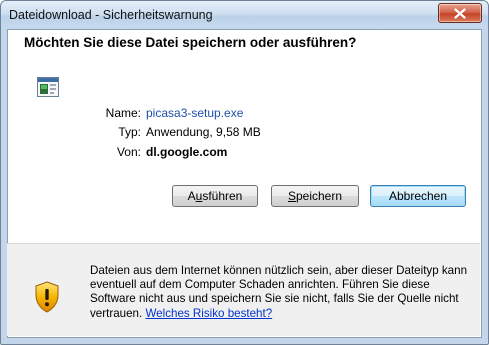  Describe the element at coordinates (129, 132) in the screenshot. I see `field-label-type: Typ:` at that location.